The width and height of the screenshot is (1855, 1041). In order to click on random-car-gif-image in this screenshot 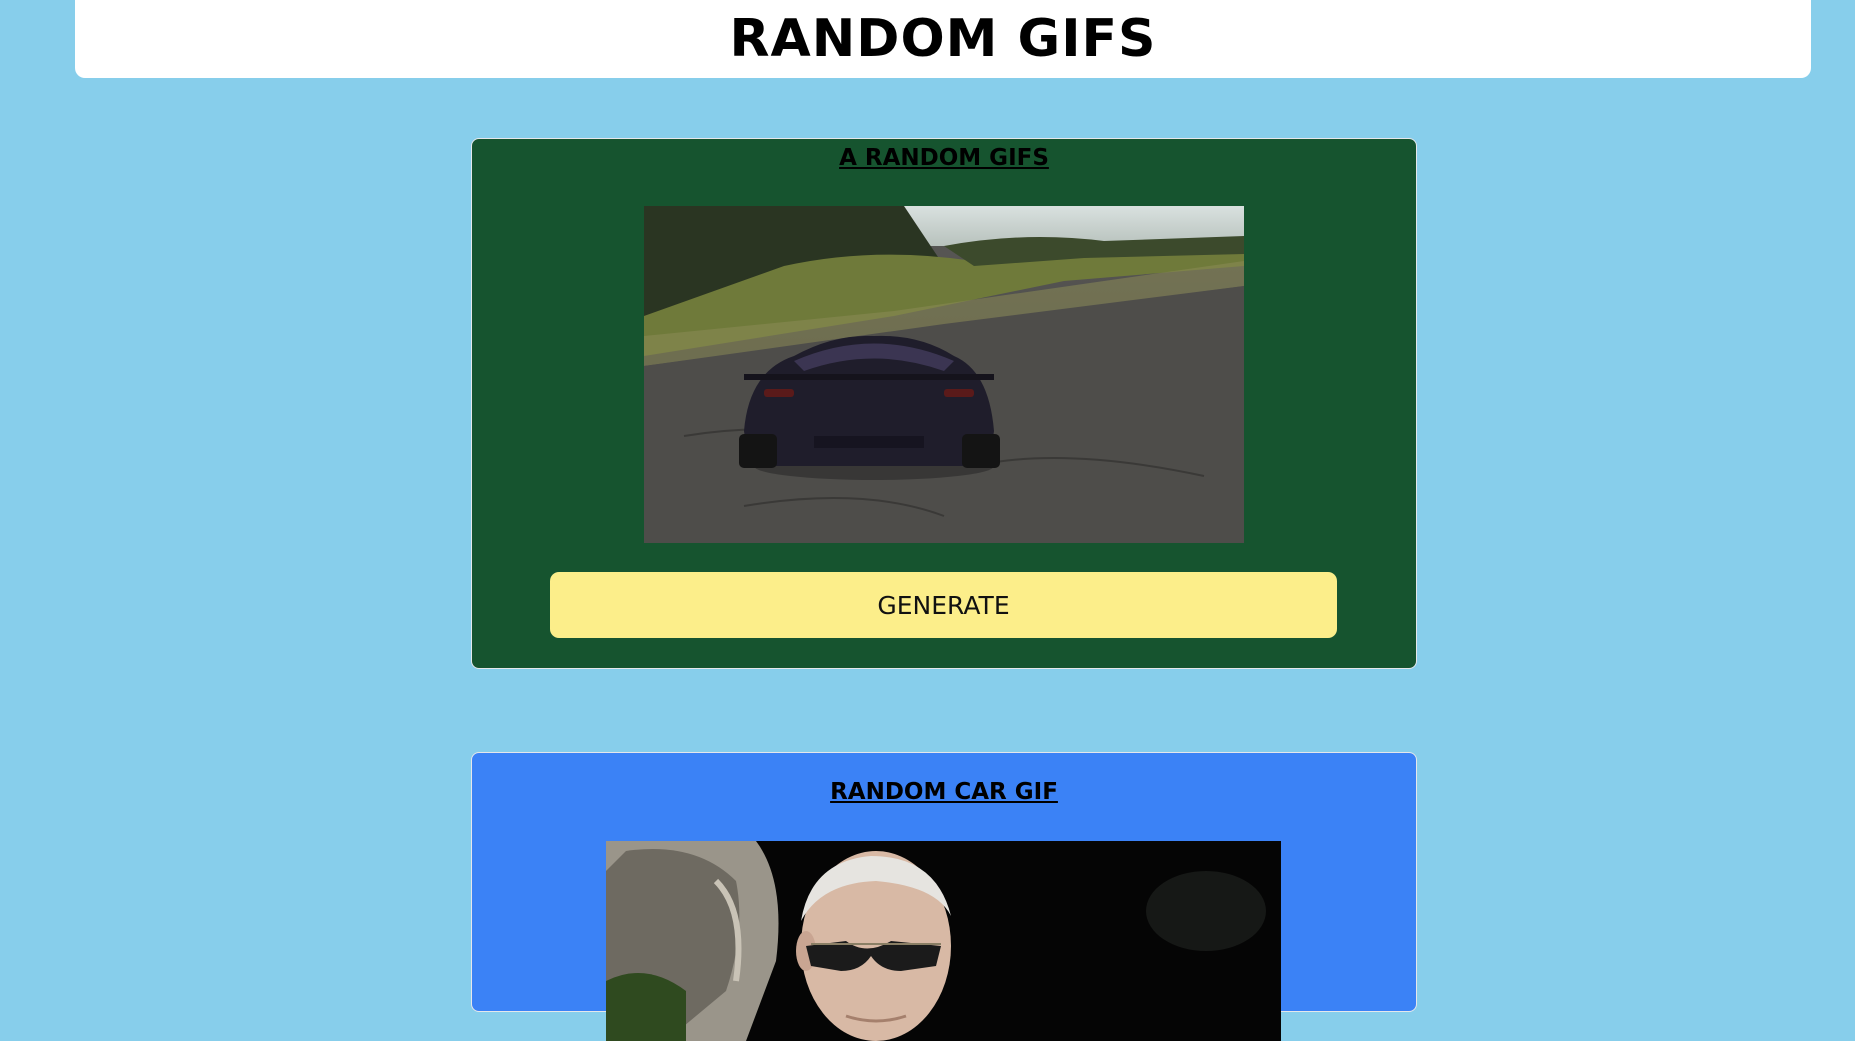, I will do `click(943, 941)`.